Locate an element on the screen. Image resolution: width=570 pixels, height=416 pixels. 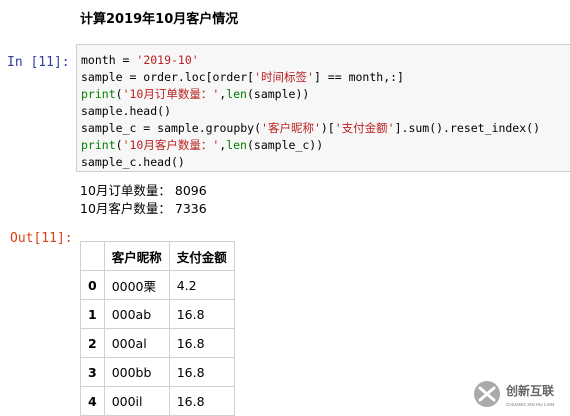
table-row: 0 0000栗 4.2 is located at coordinates (157, 285).